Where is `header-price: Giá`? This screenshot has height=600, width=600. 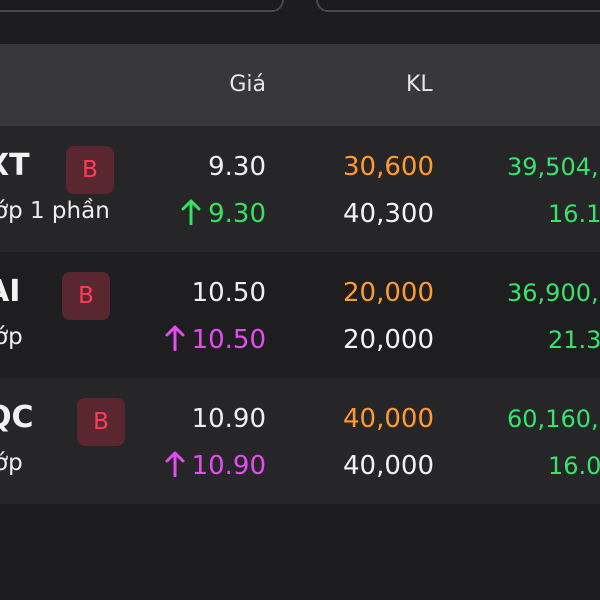
header-price: Giá is located at coordinates (247, 85).